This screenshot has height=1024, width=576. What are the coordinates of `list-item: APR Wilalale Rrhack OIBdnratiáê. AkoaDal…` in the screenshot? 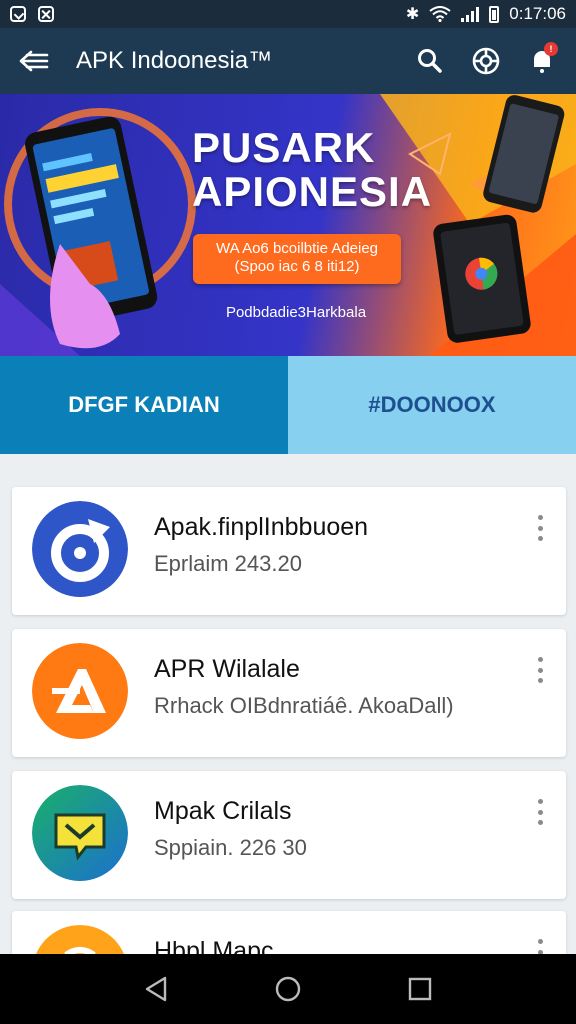 It's located at (289, 693).